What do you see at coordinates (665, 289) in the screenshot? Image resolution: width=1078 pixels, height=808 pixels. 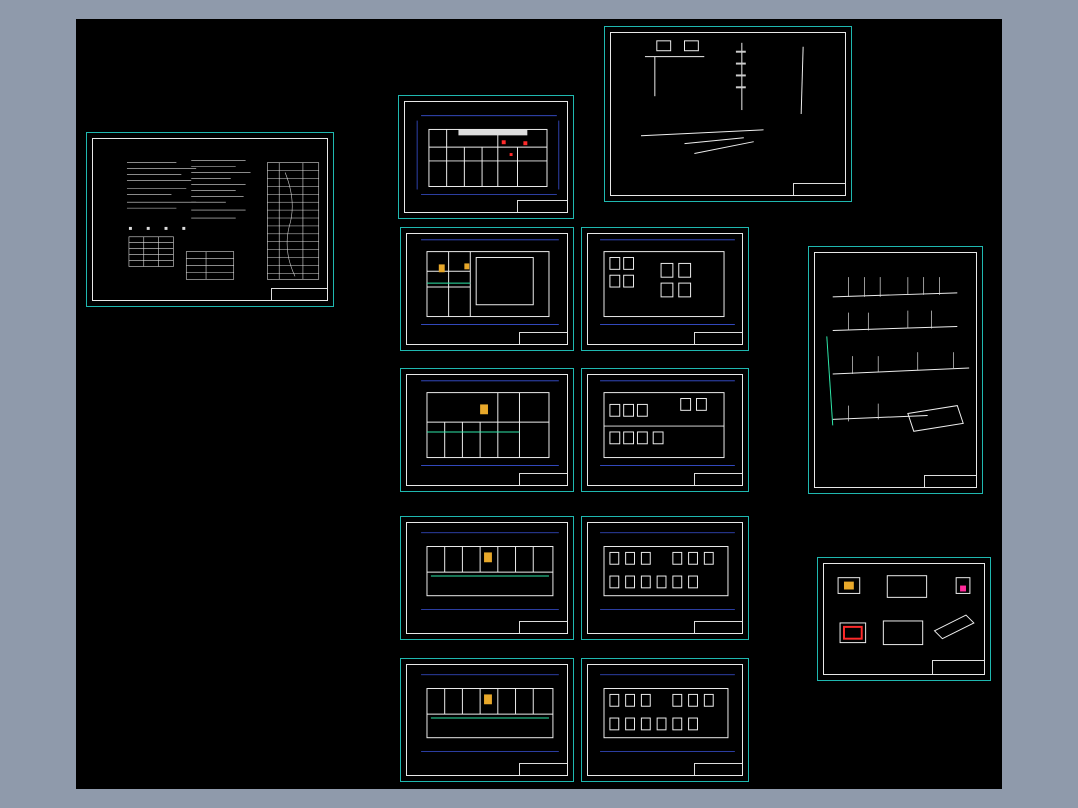 I see `sheet-plan-1-drain` at bounding box center [665, 289].